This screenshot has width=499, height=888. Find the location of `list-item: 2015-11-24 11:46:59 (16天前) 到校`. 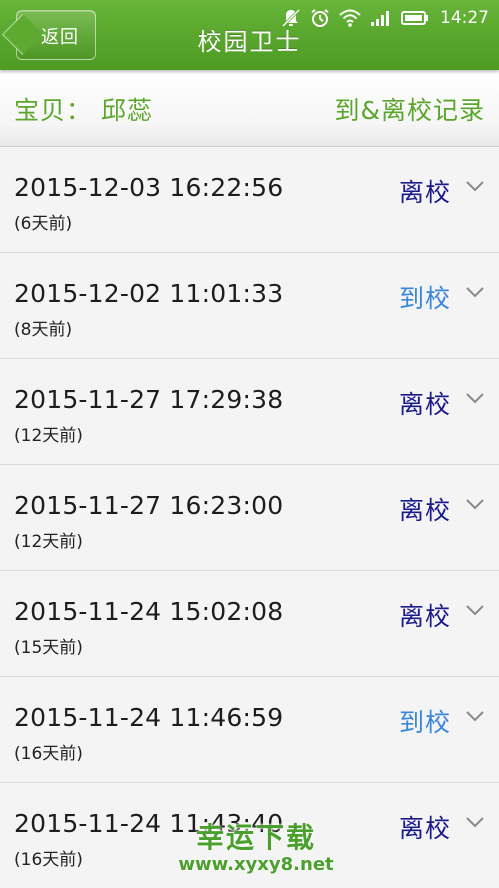

list-item: 2015-11-24 11:46:59 (16天前) 到校 is located at coordinates (249, 730).